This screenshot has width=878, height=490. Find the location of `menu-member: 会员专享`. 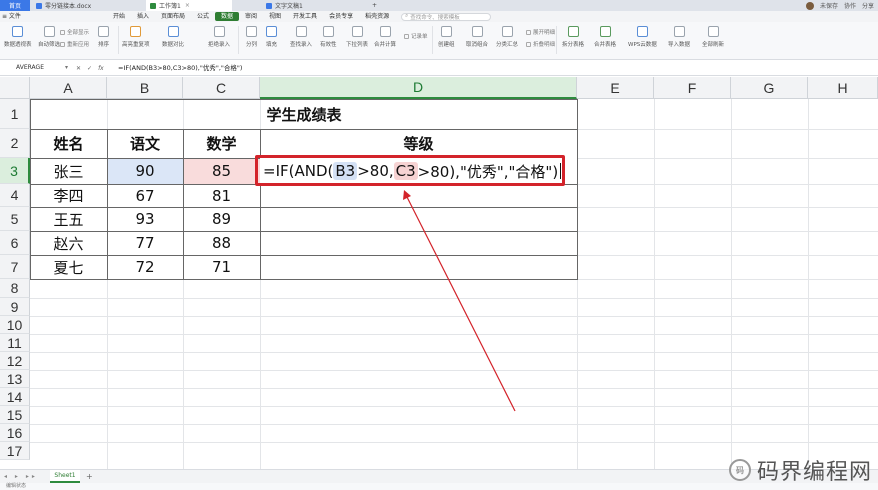

menu-member: 会员专享 is located at coordinates (341, 16).